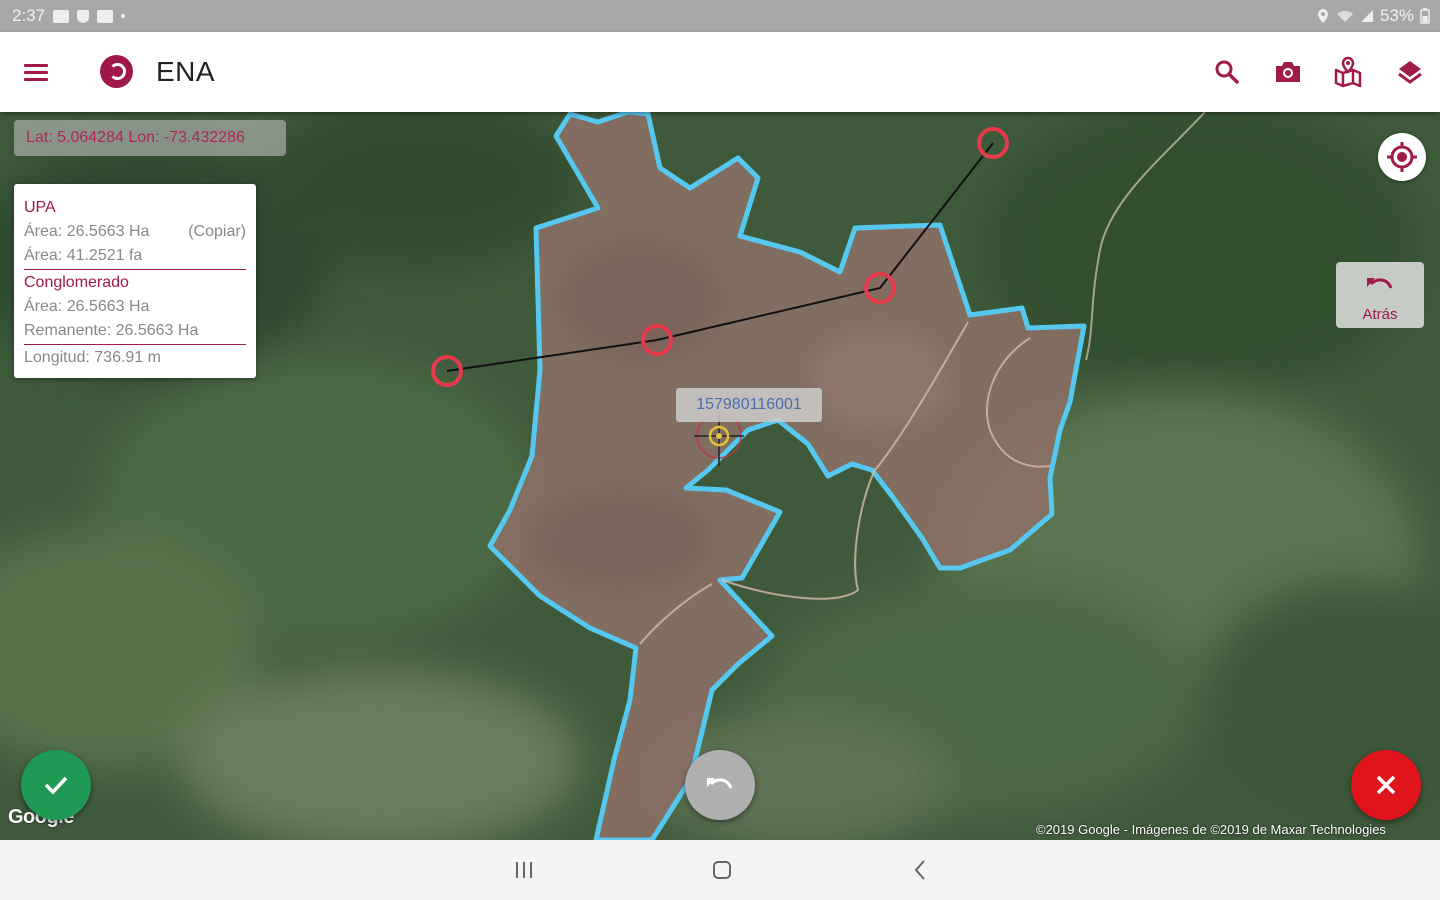 The height and width of the screenshot is (900, 1440). Describe the element at coordinates (61, 16) in the screenshot. I see `gallery-icon` at that location.